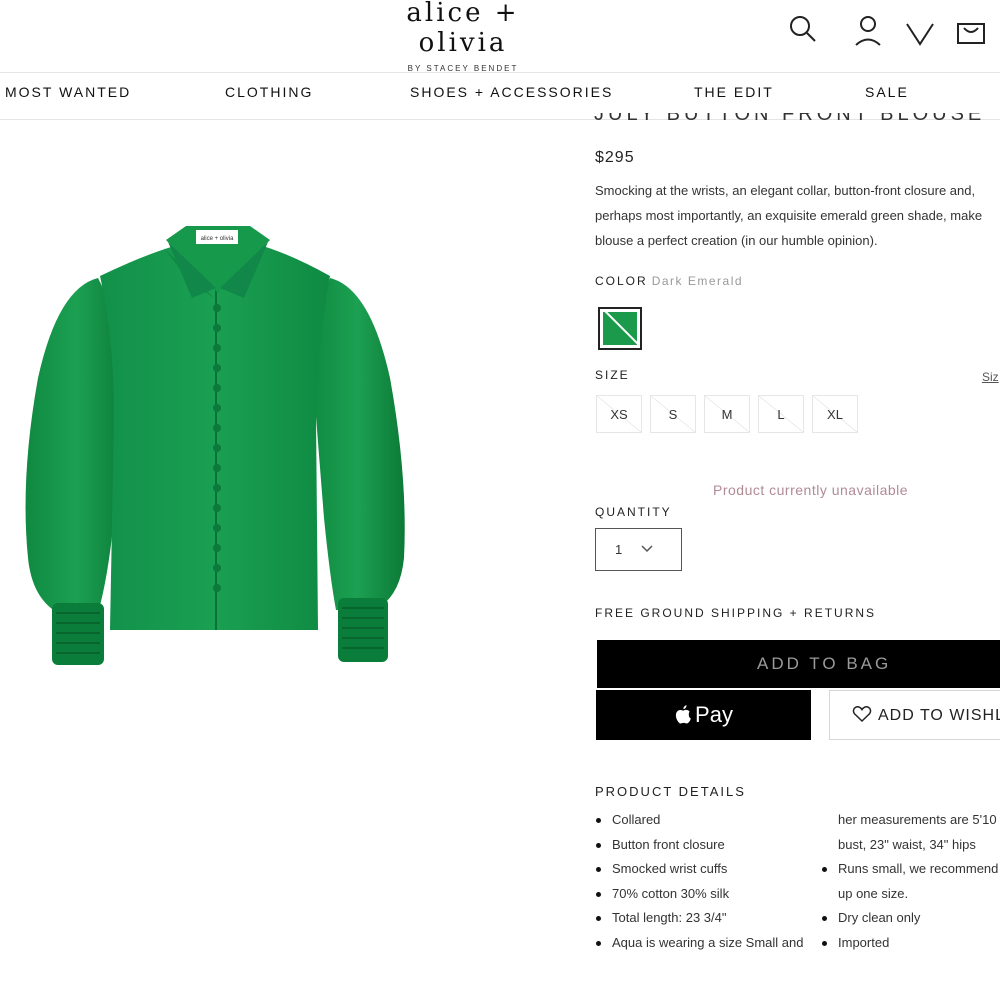 The width and height of the screenshot is (1000, 1000). I want to click on color-value: Dark Emerald, so click(697, 281).